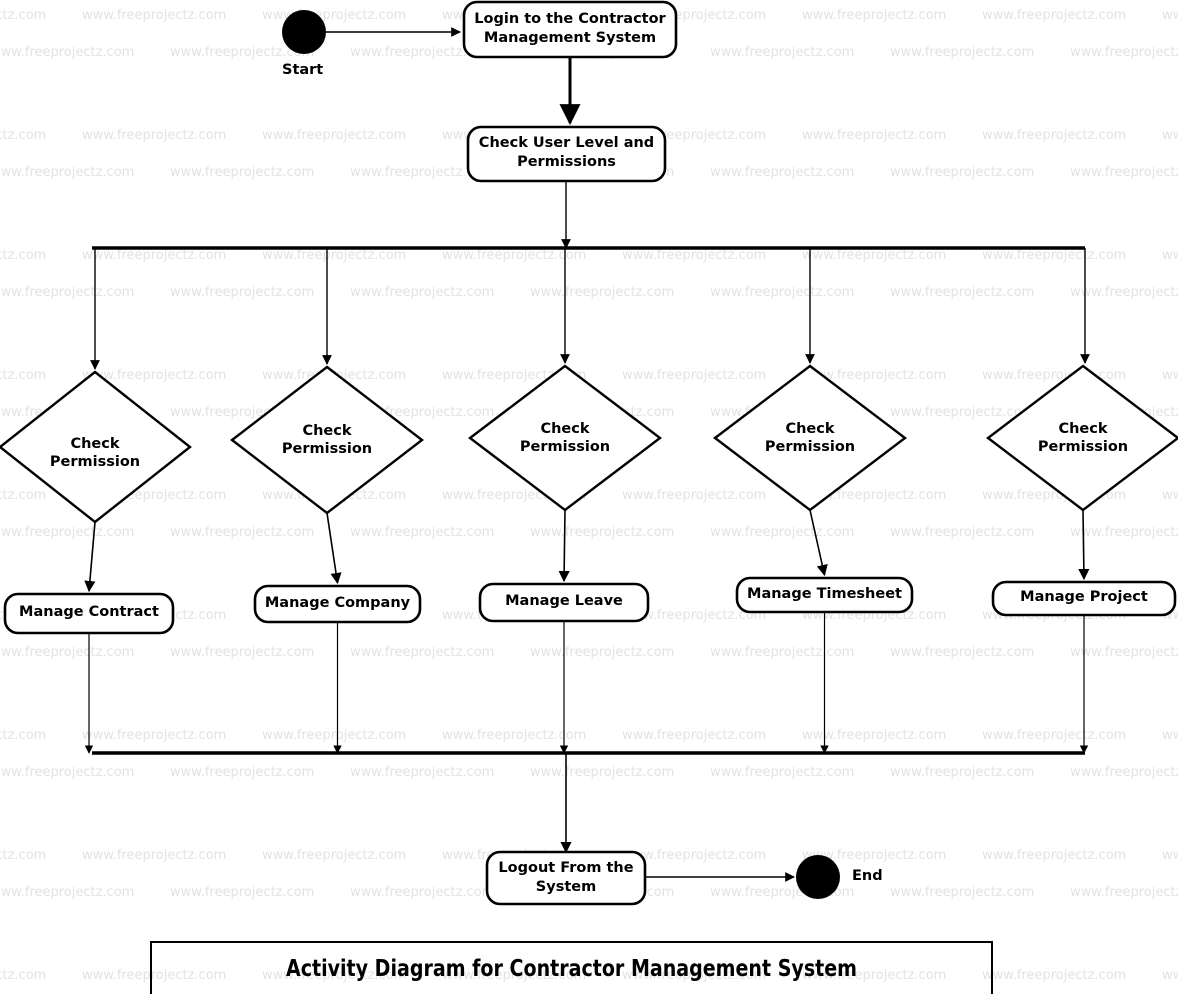 The width and height of the screenshot is (1178, 994). I want to click on activity-node-contract, so click(89, 613).